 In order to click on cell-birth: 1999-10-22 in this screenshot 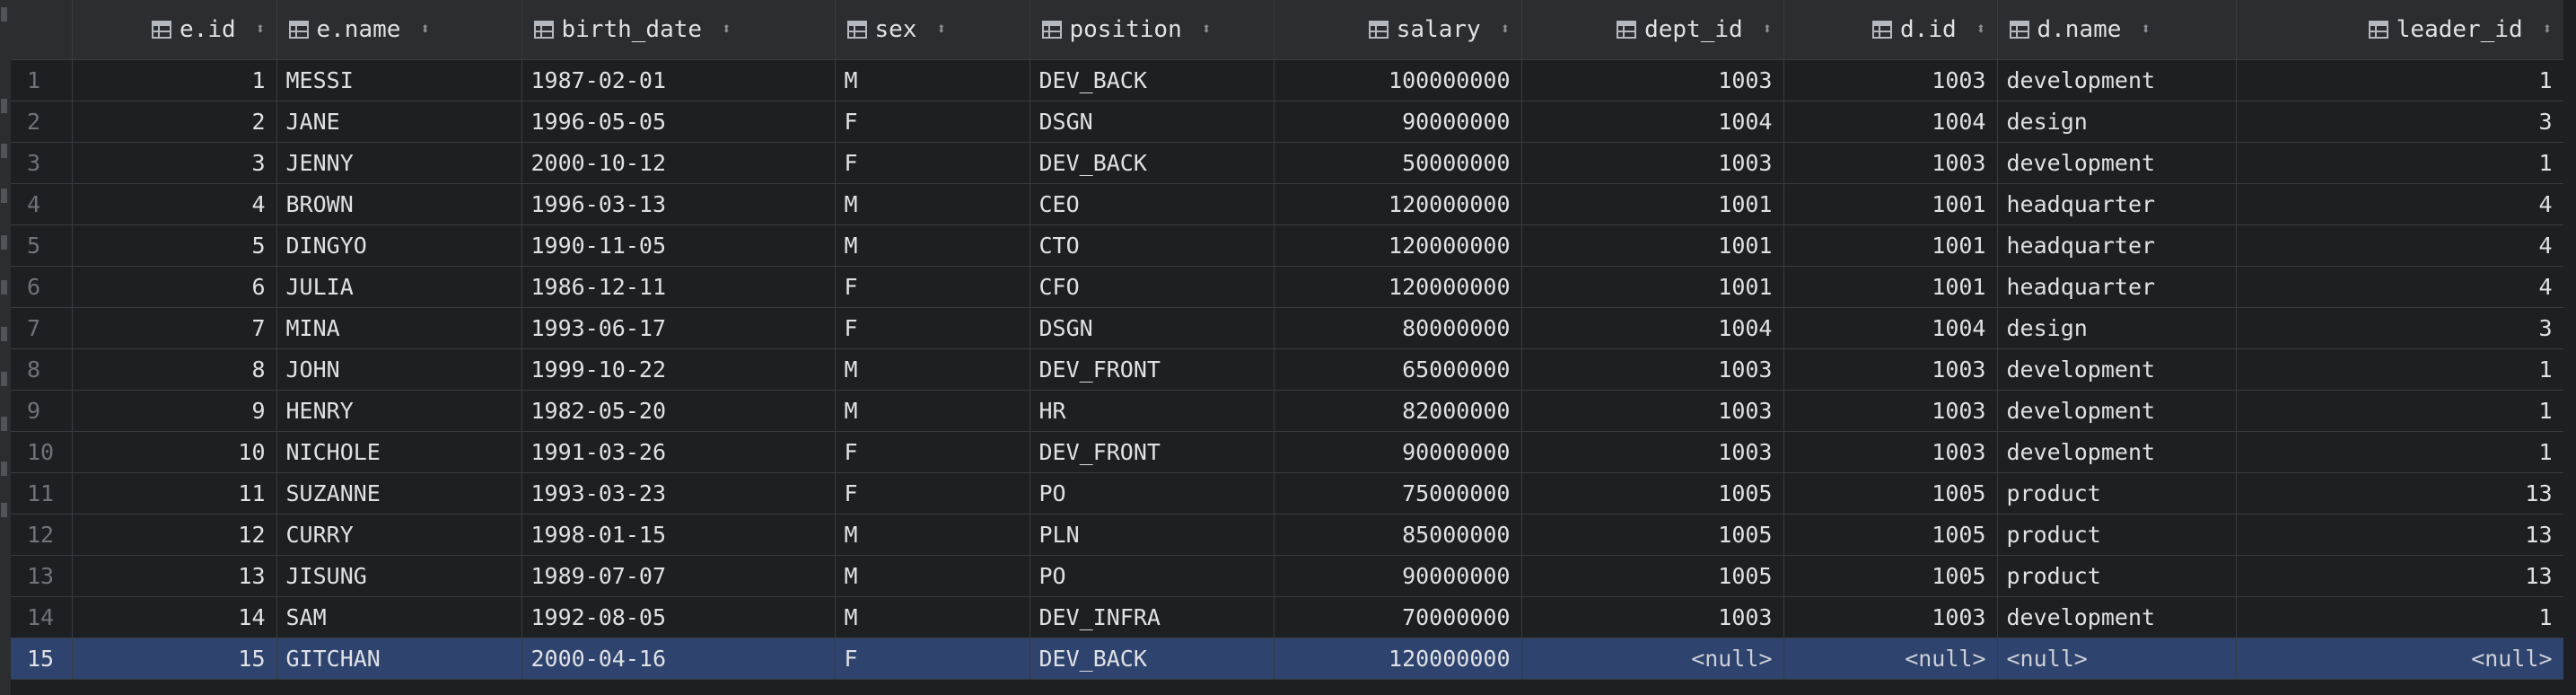, I will do `click(678, 369)`.